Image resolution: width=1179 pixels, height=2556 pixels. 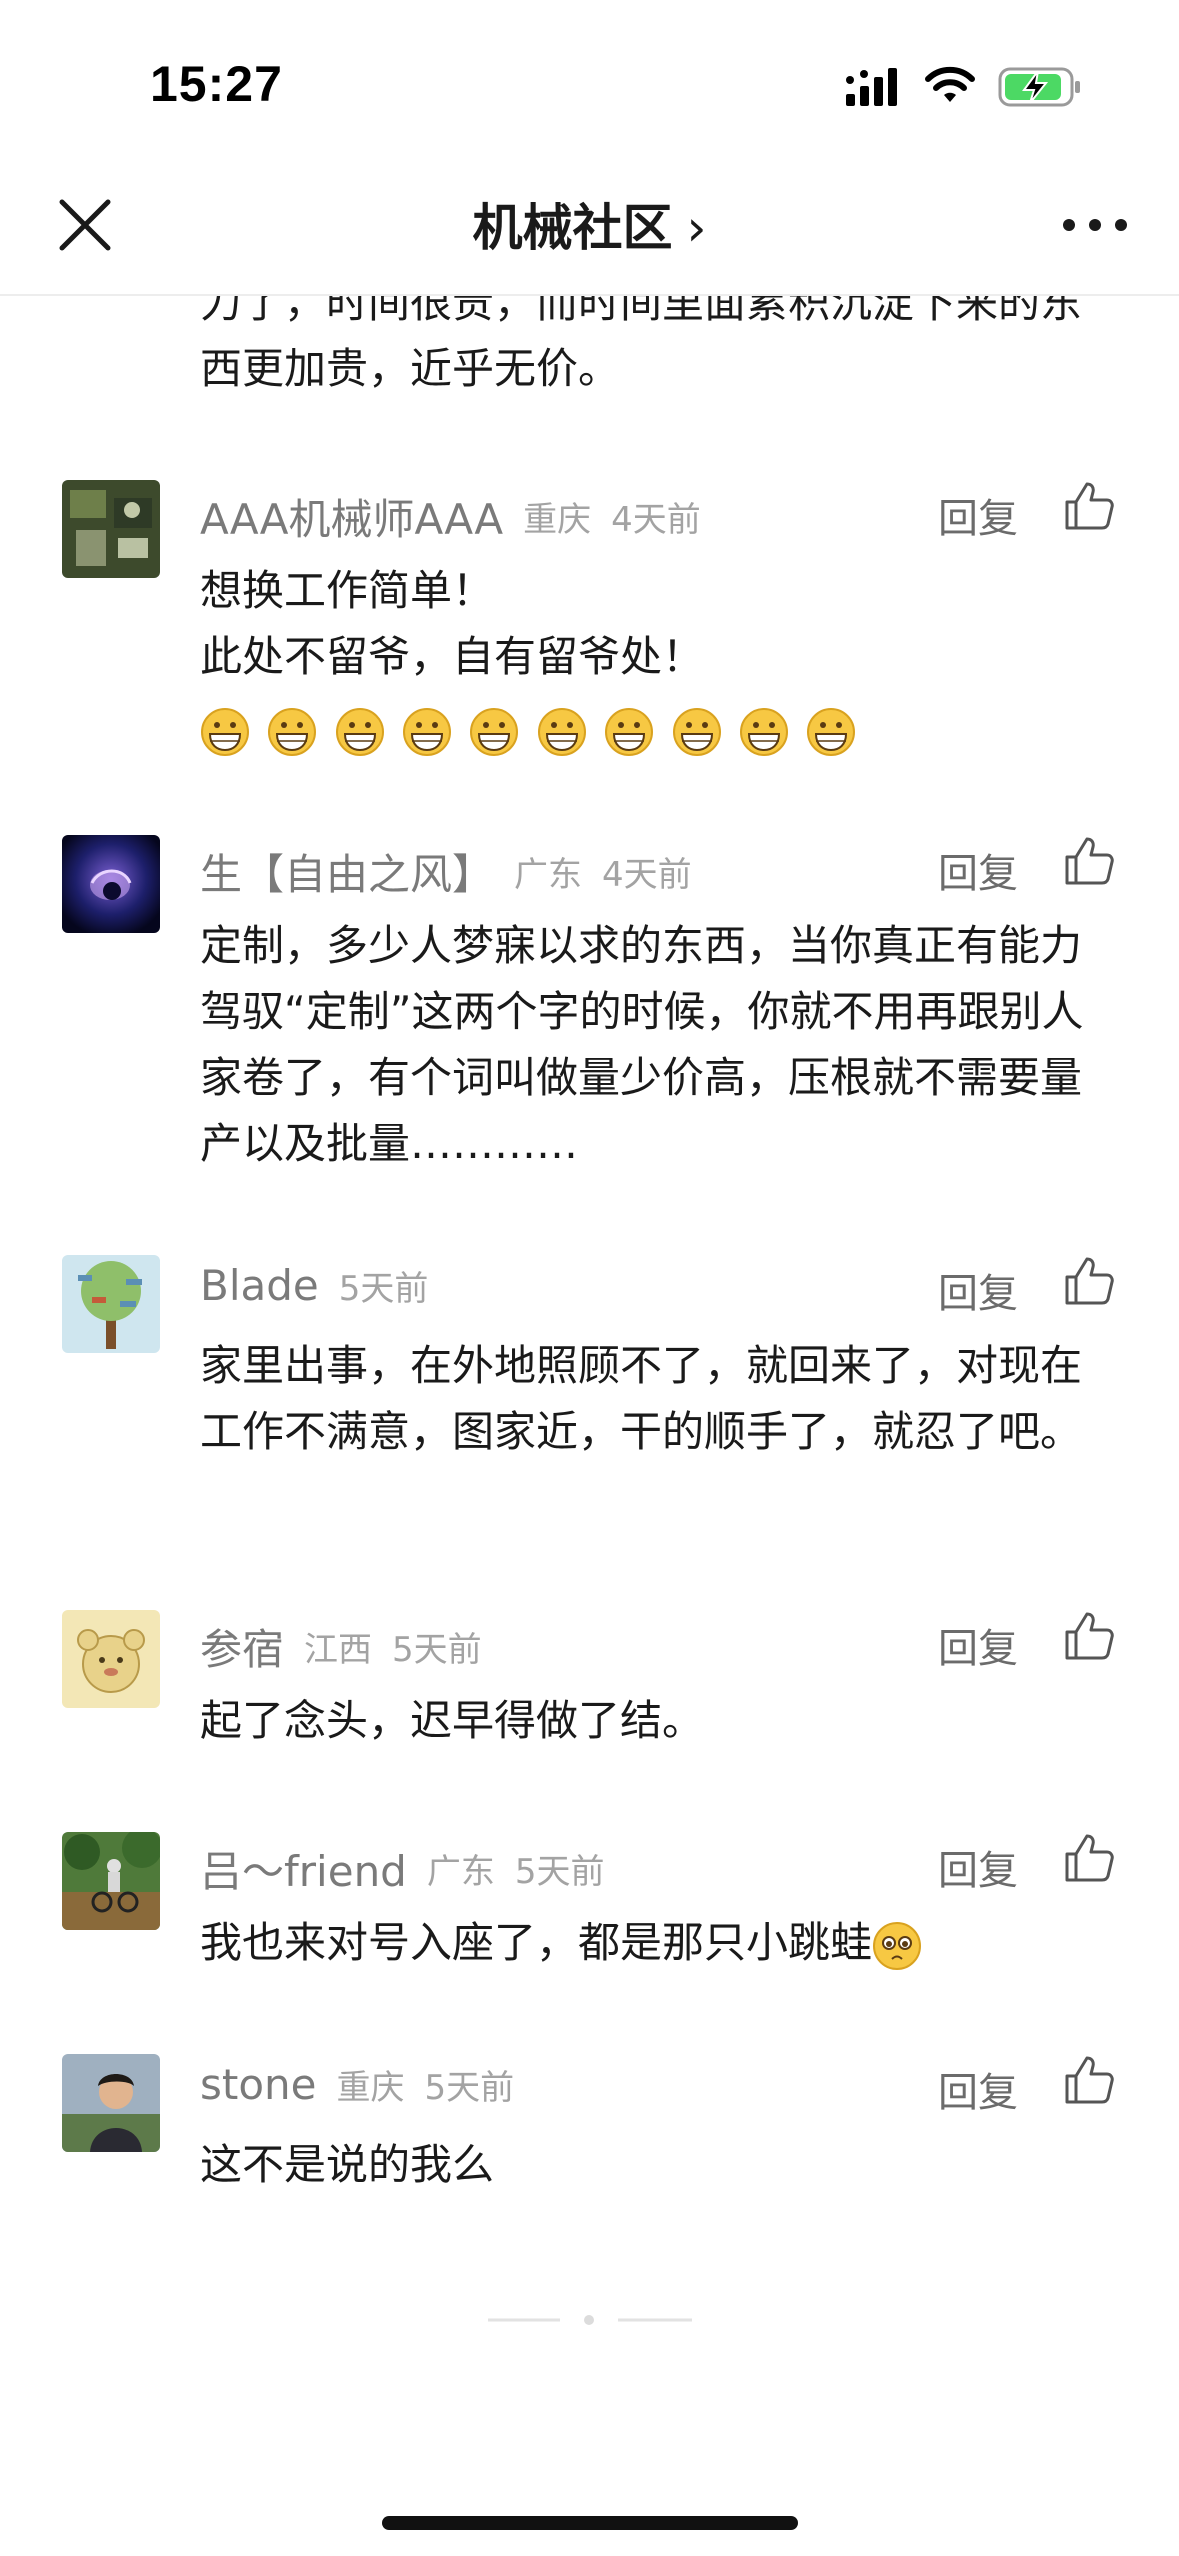 I want to click on battery-charging-icon, so click(x=1039, y=87).